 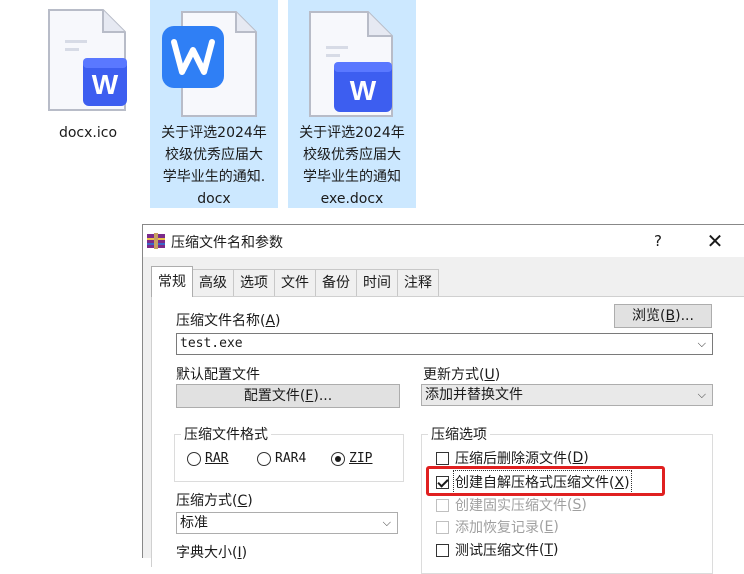 What do you see at coordinates (497, 550) in the screenshot?
I see `test-archive-checkbox: 测试压缩文件(T)` at bounding box center [497, 550].